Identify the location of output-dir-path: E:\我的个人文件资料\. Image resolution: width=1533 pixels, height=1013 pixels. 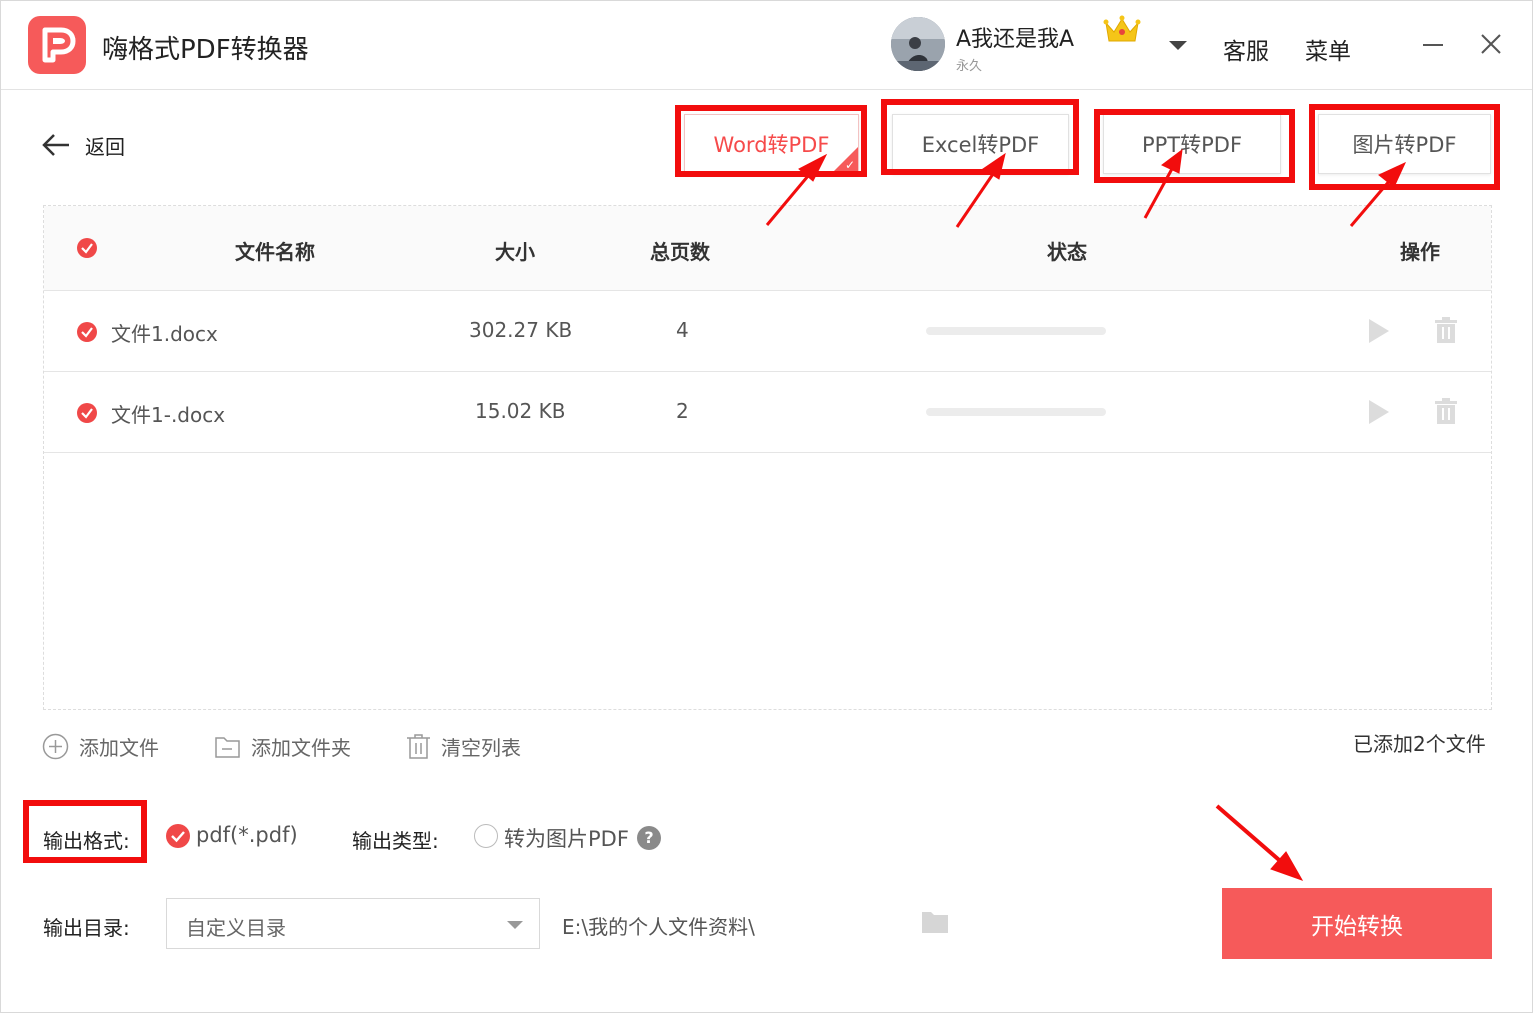
(658, 927).